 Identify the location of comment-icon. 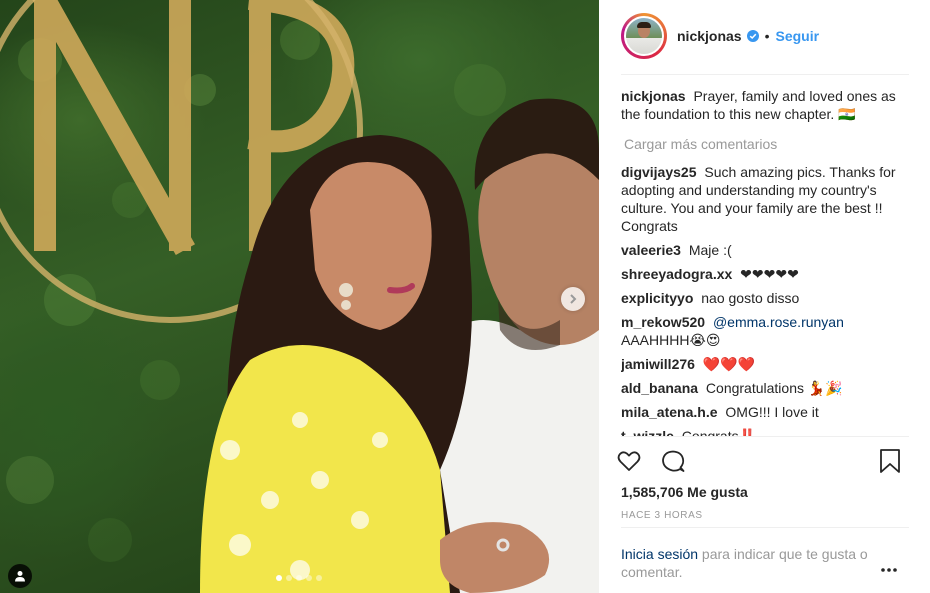
(673, 461).